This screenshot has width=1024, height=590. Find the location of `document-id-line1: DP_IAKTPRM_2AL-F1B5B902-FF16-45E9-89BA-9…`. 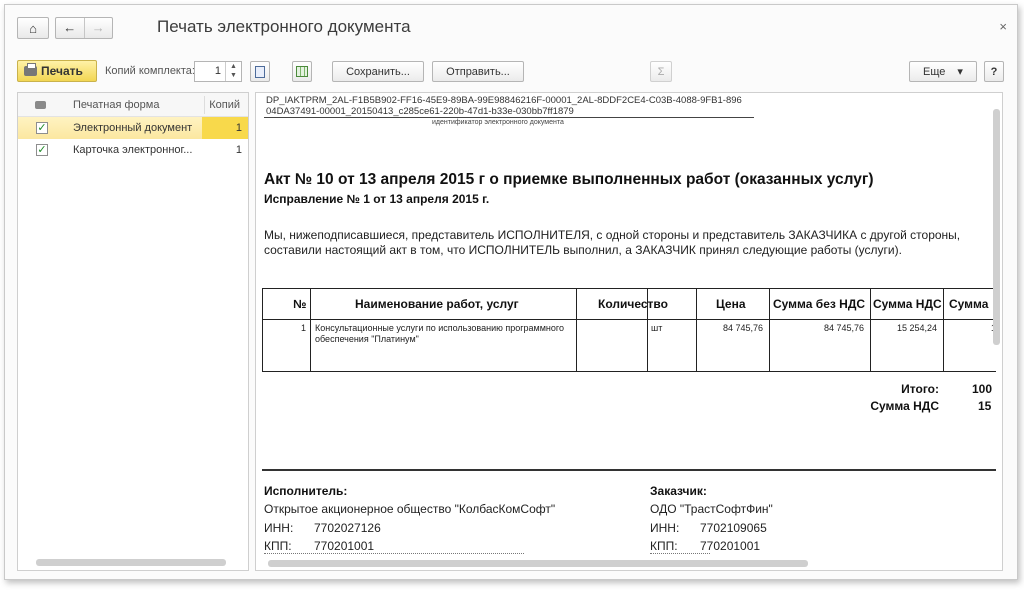

document-id-line1: DP_IAKTPRM_2AL-F1B5B902-FF16-45E9-89BA-9… is located at coordinates (504, 100).